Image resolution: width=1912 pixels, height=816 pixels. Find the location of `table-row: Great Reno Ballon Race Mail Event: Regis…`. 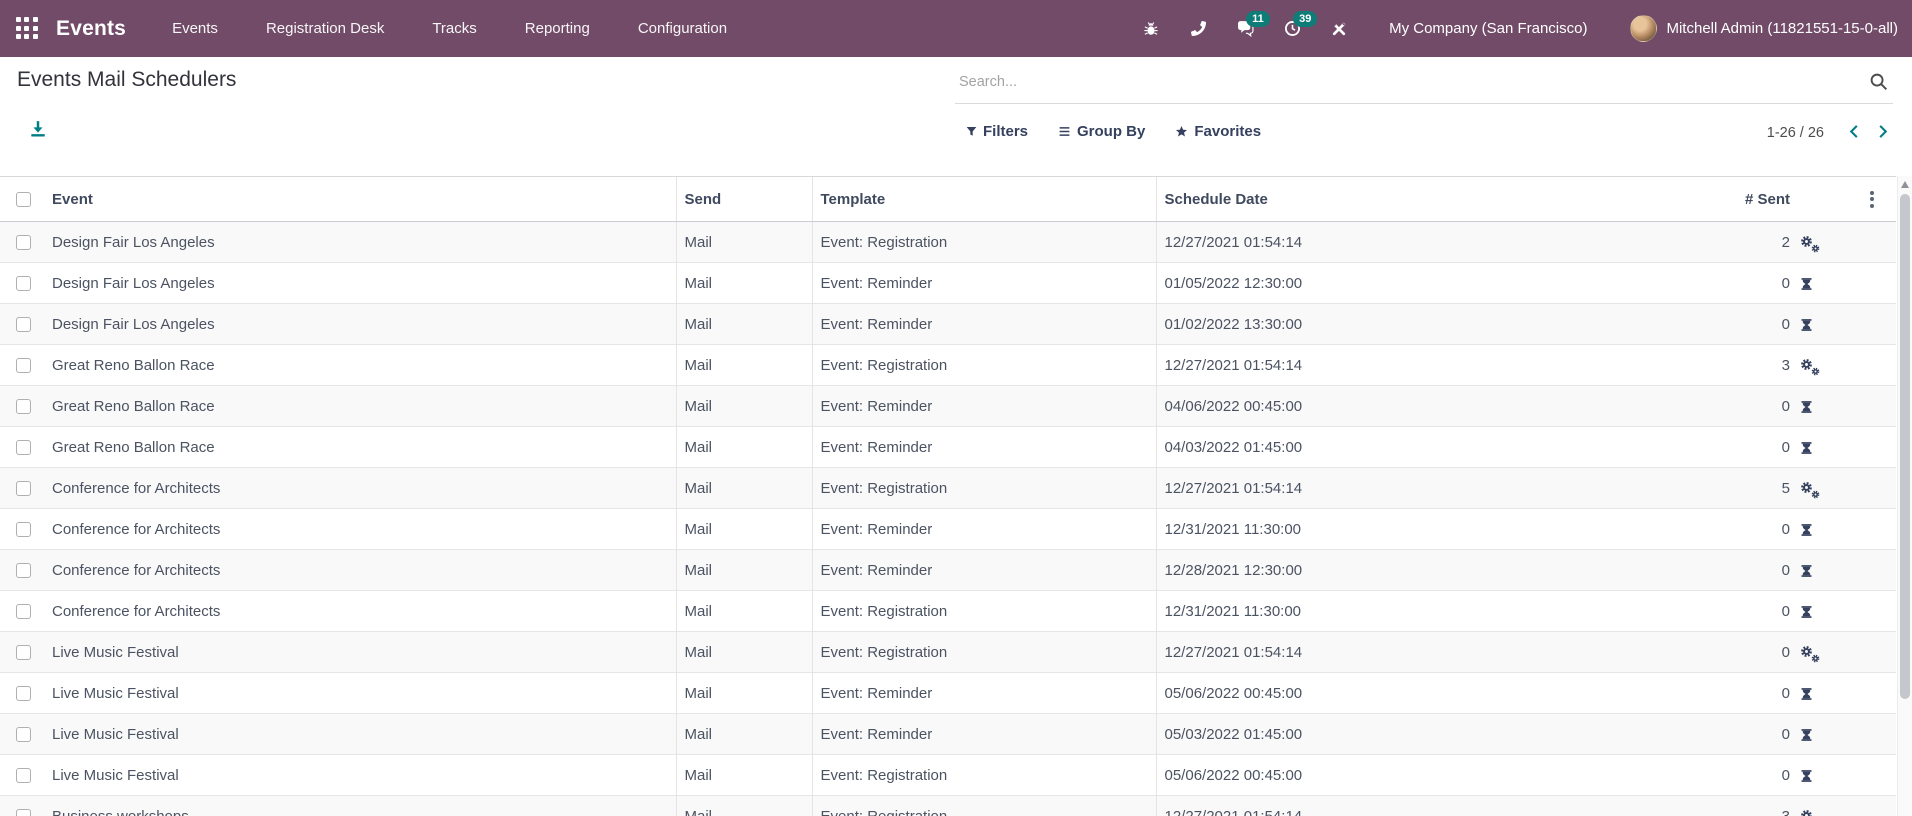

table-row: Great Reno Ballon Race Mail Event: Regis… is located at coordinates (948, 365).